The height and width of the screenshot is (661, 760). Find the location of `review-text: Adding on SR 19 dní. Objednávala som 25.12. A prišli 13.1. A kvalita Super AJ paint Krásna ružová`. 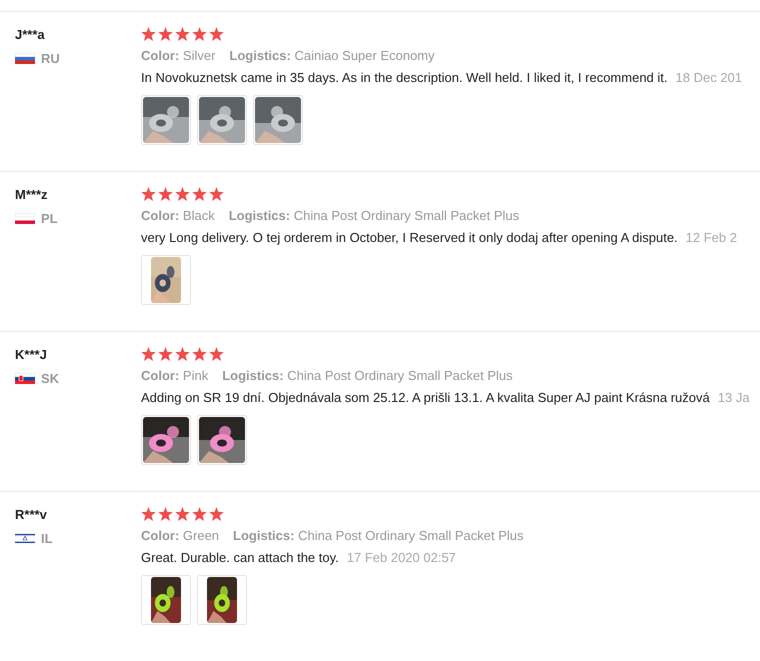

review-text: Adding on SR 19 dní. Objednávala som 25.12. A prišli 13.1. A kvalita Super AJ paint Krásna ružová is located at coordinates (425, 397).